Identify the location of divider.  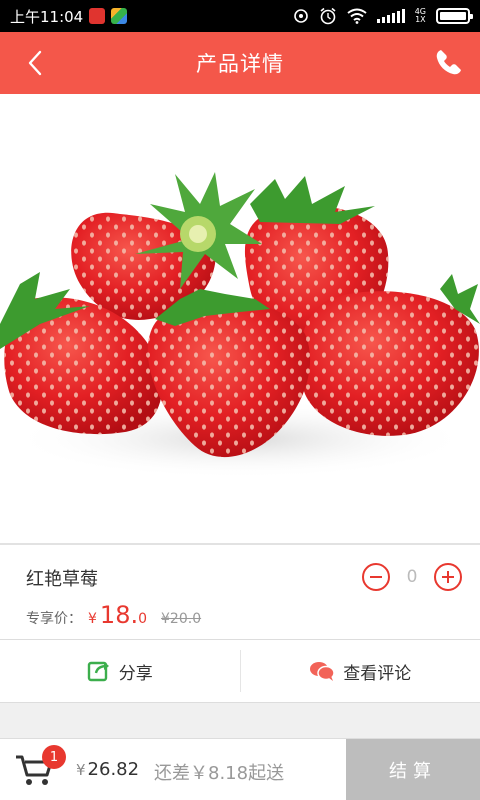
(240, 702).